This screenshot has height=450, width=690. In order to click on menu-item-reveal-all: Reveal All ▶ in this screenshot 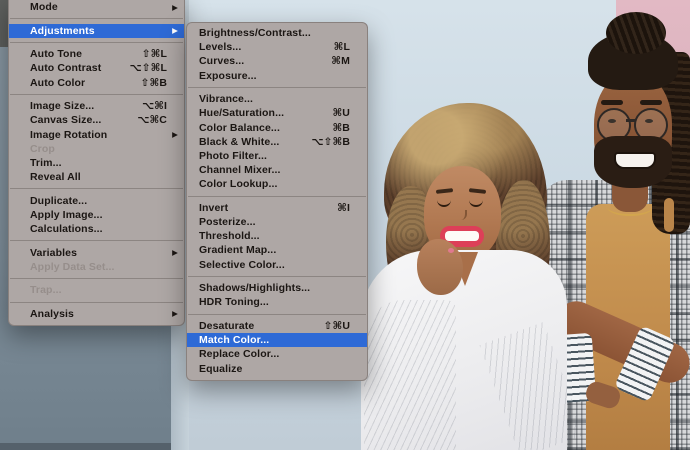, I will do `click(96, 177)`.